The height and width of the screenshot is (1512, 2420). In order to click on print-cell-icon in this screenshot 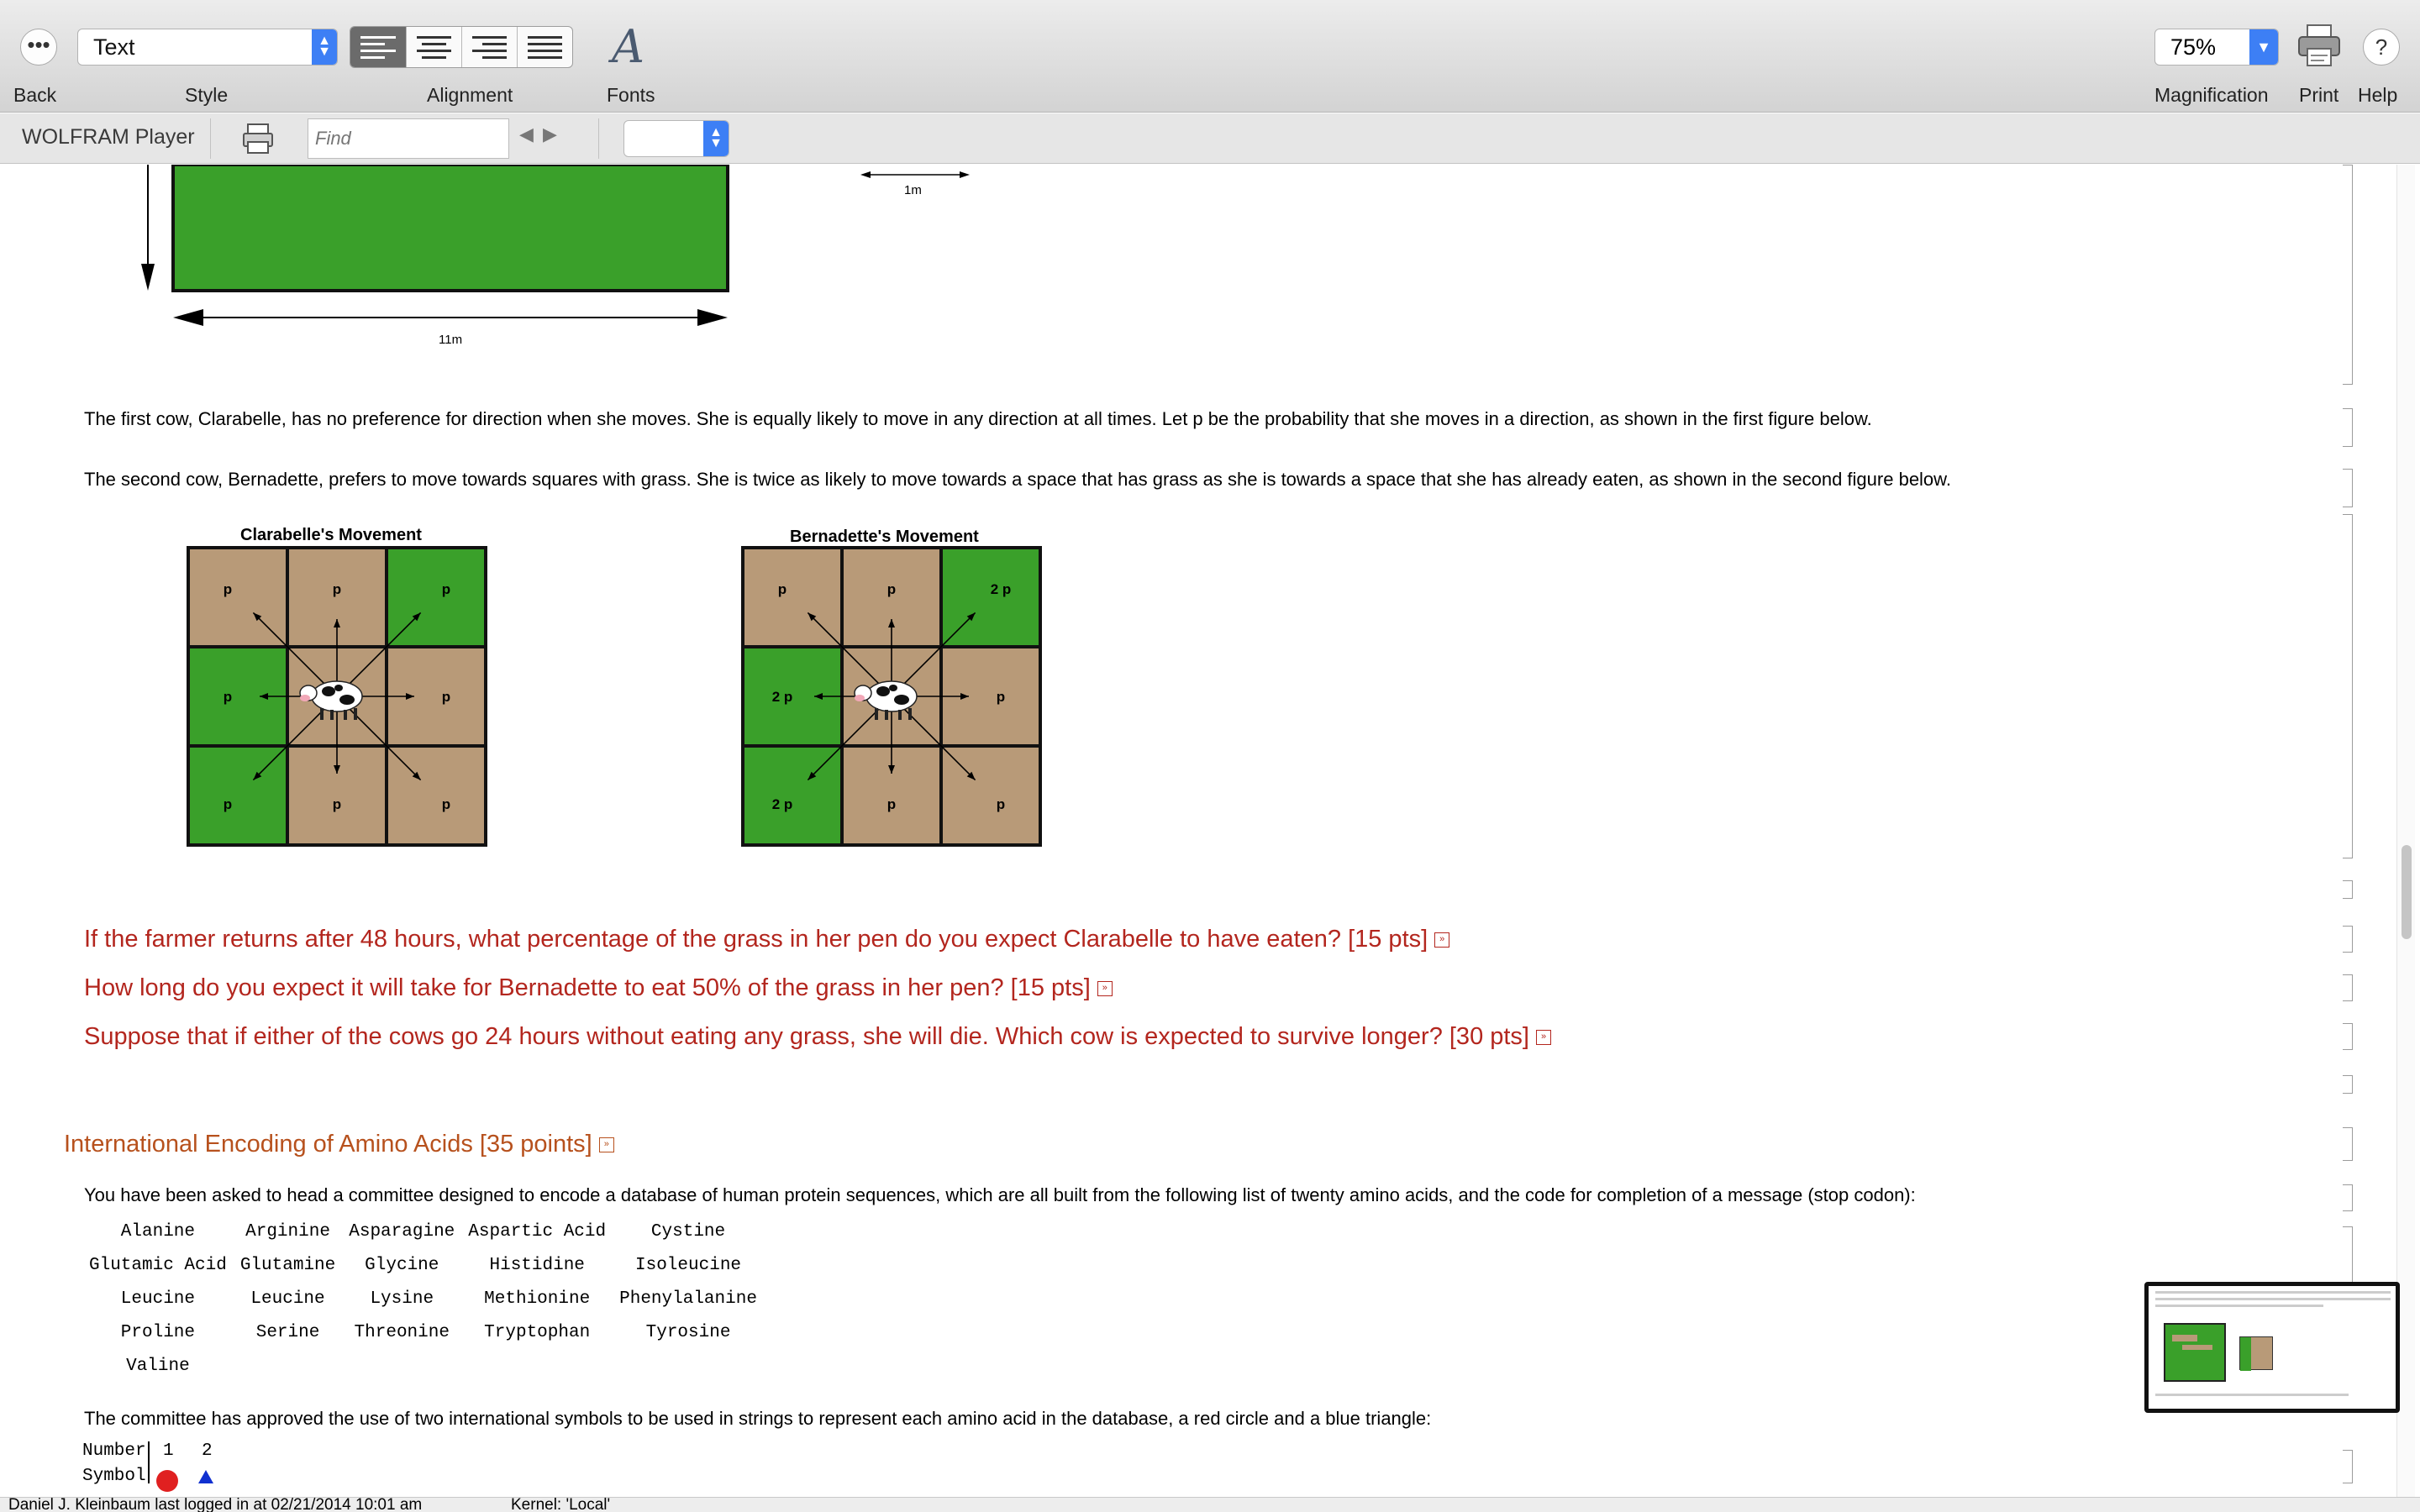, I will do `click(258, 138)`.